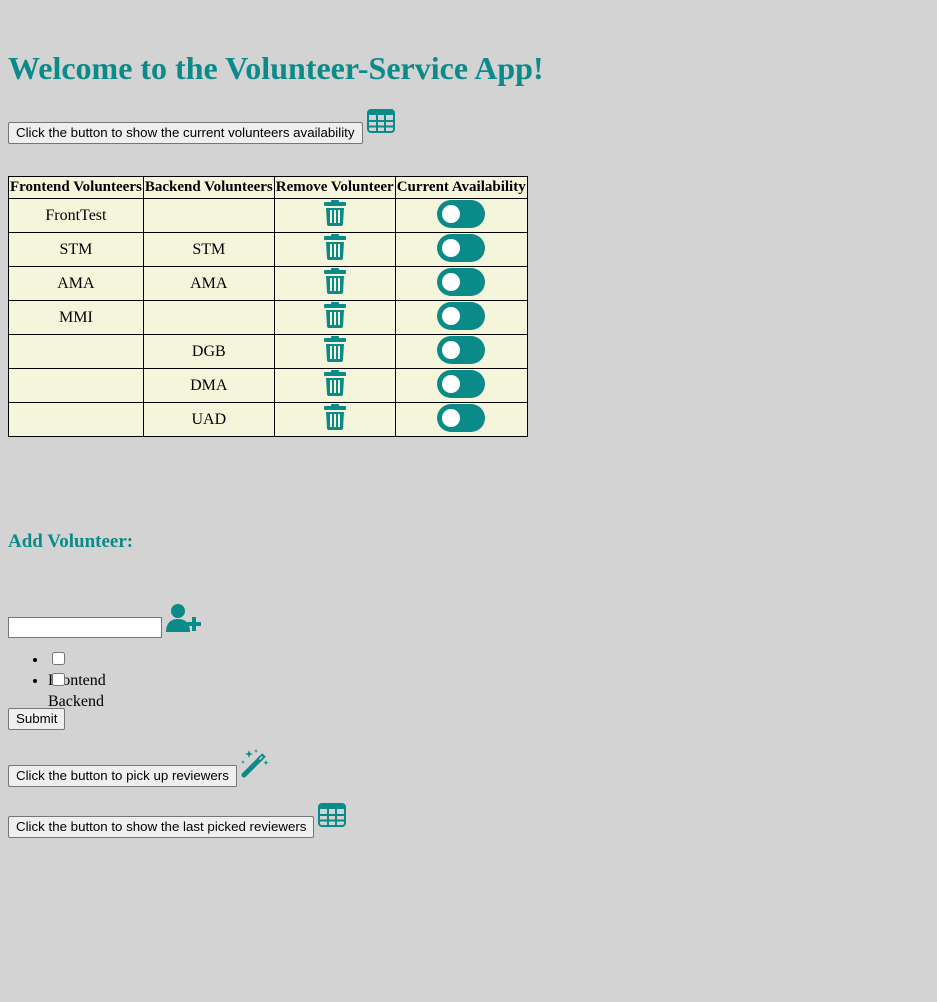 Image resolution: width=937 pixels, height=1002 pixels. I want to click on column-header-availability: Current Availability, so click(461, 187).